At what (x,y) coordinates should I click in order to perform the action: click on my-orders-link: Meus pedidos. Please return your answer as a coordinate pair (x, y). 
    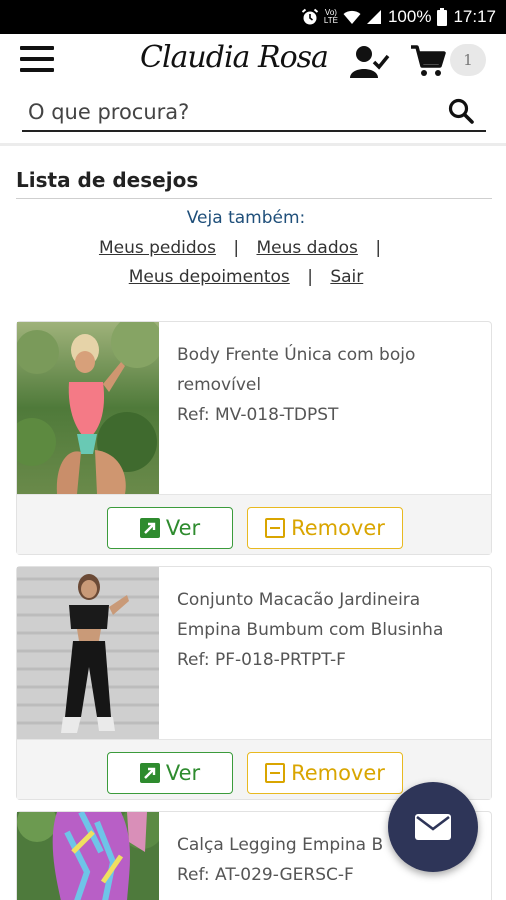
    Looking at the image, I should click on (157, 248).